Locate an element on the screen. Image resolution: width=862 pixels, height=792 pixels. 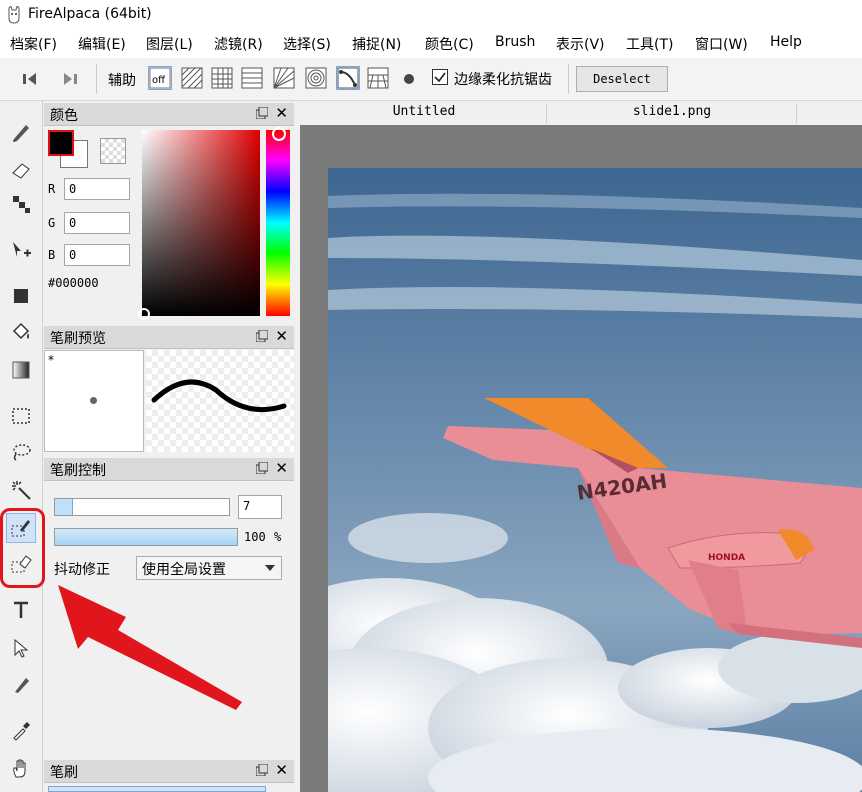
guide-diagonal-button is located at coordinates (192, 78).